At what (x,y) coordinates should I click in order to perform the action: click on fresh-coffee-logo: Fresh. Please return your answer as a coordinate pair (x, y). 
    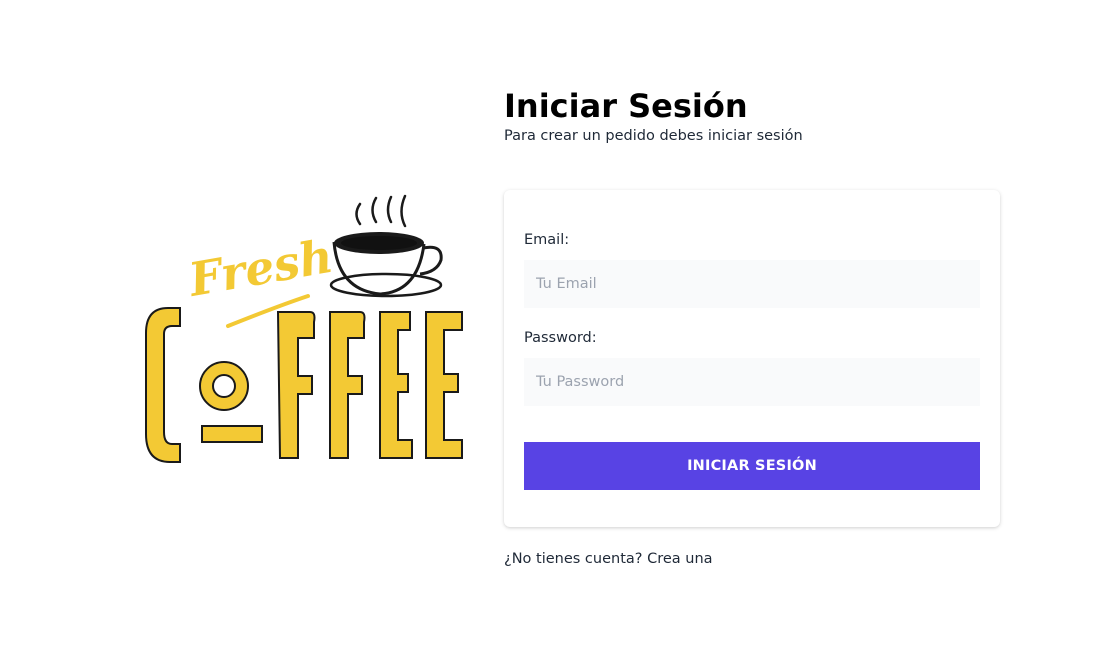
    Looking at the image, I should click on (305, 329).